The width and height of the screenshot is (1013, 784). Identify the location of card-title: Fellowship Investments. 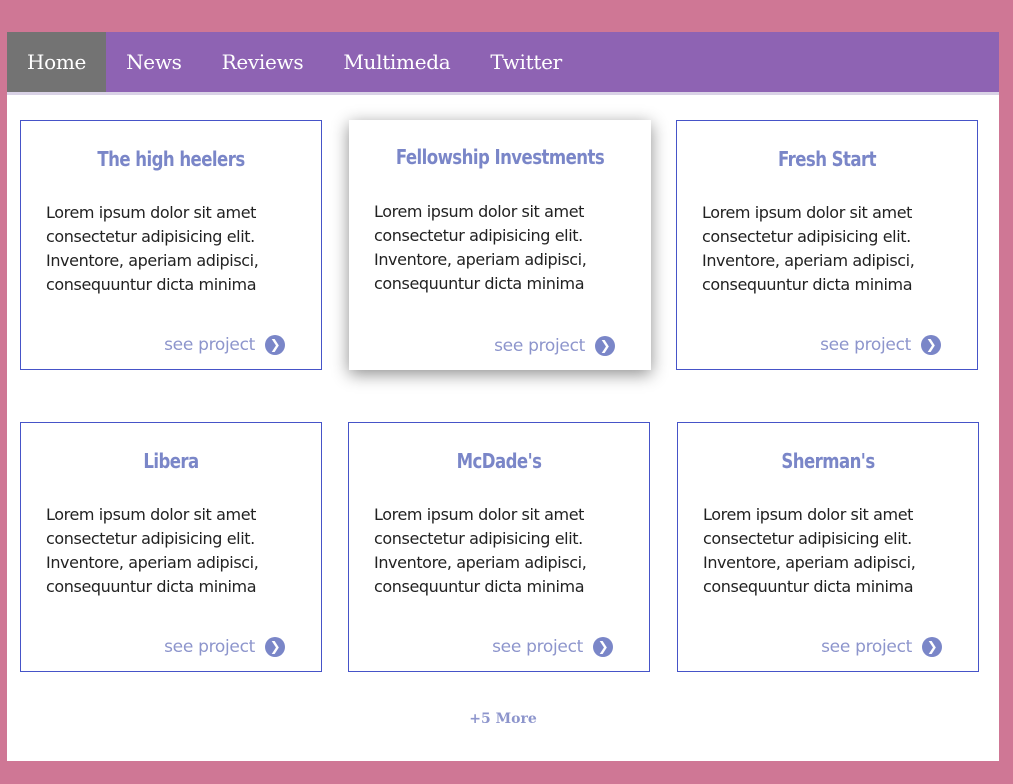
(500, 157).